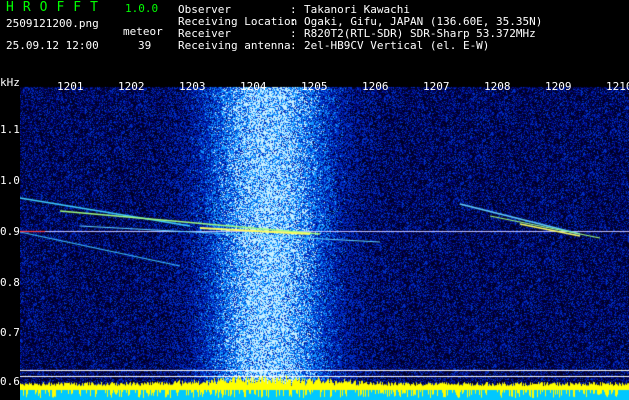 This screenshot has width=629, height=400. I want to click on station-label: Receiving antenna, so click(234, 45).